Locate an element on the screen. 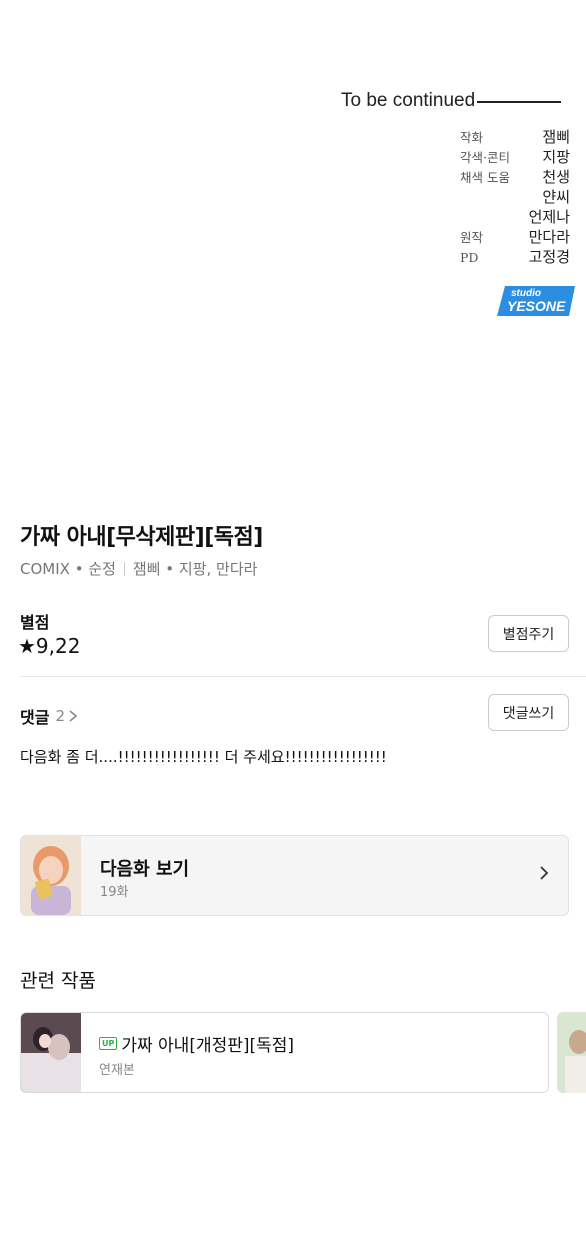 The image size is (586, 1244). credit-role: PD is located at coordinates (469, 257).